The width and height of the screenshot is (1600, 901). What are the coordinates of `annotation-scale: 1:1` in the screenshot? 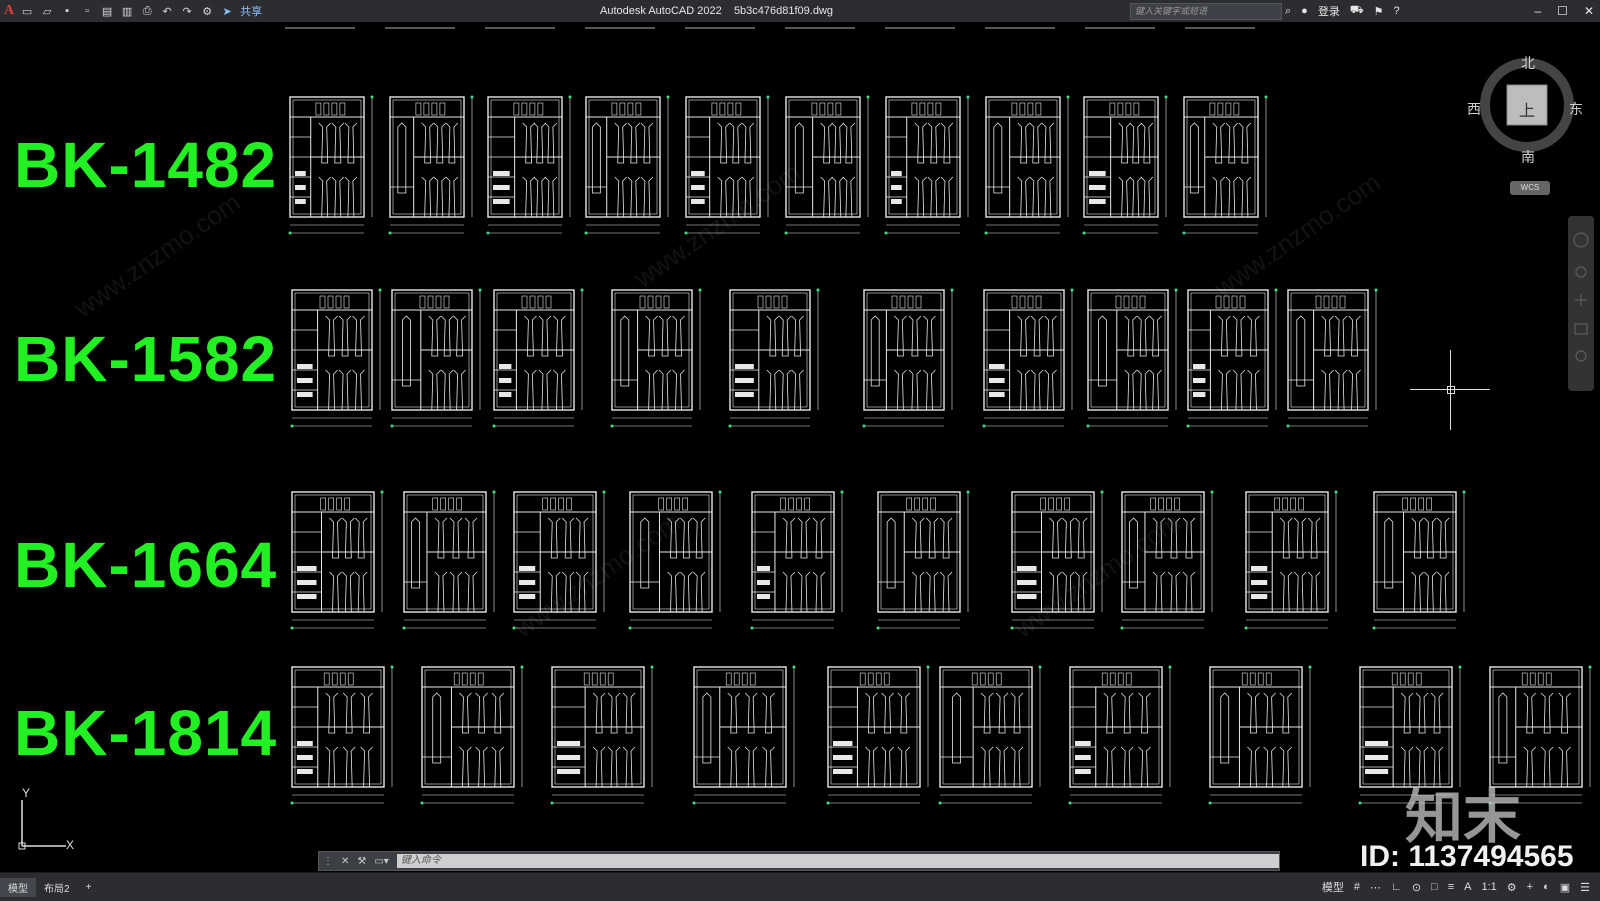 It's located at (1488, 887).